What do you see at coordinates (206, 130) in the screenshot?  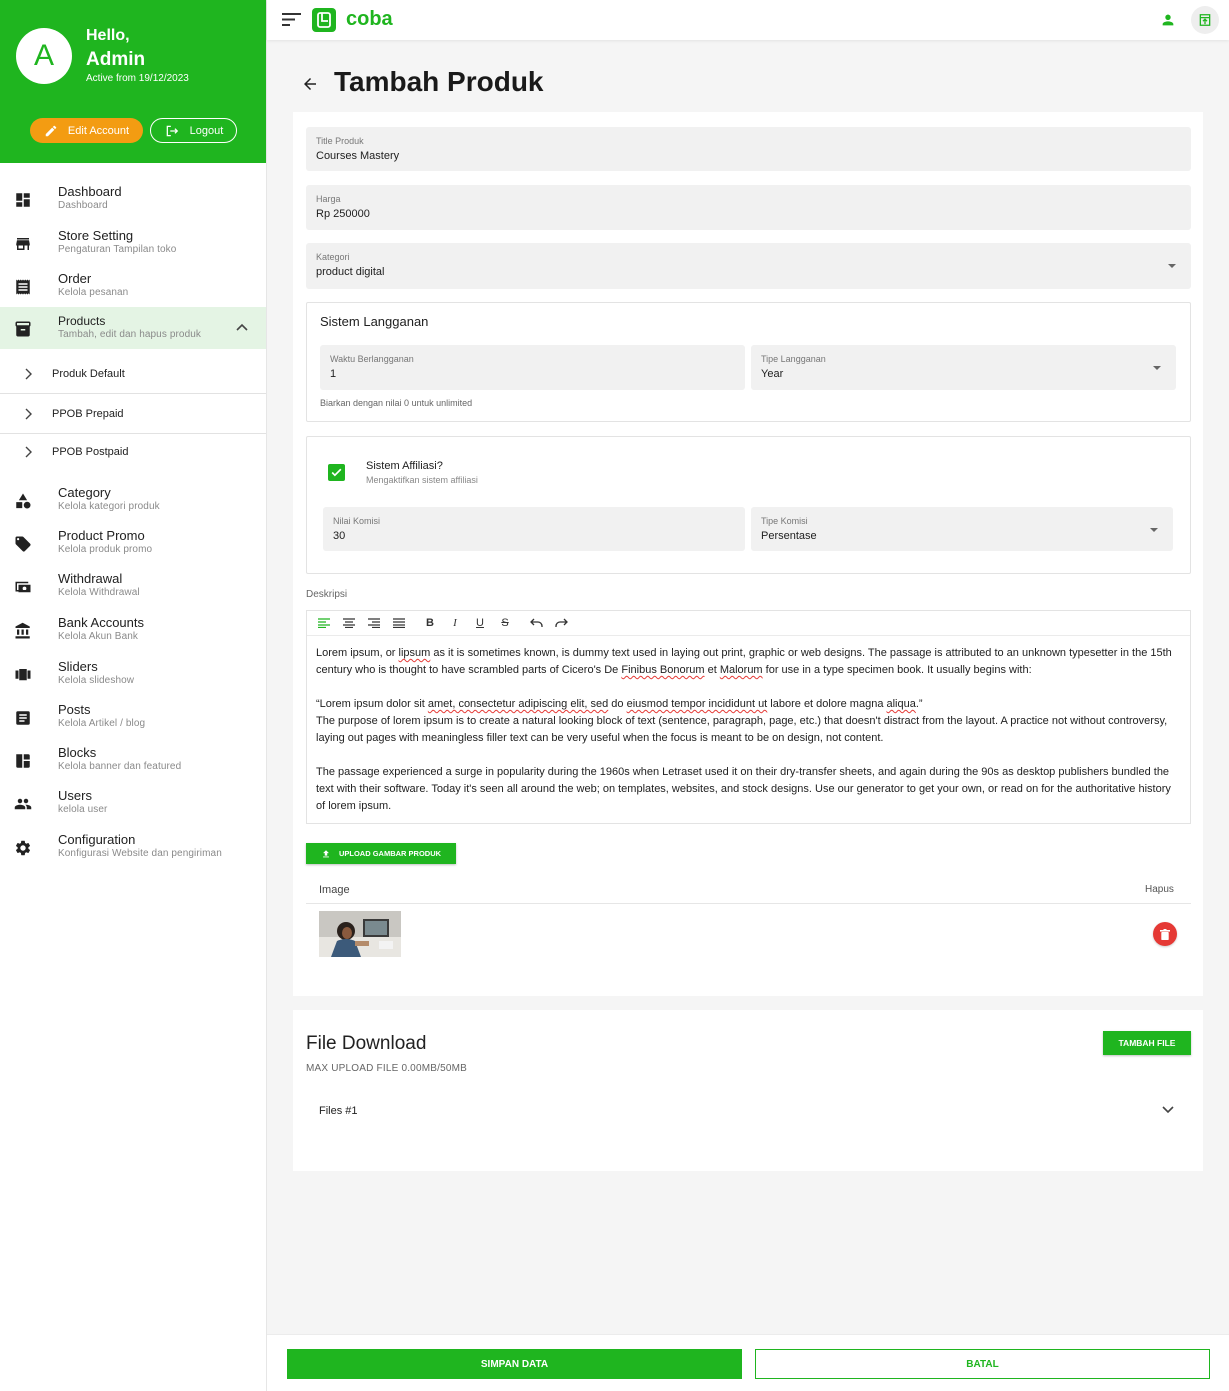 I see `logout-label: Logout` at bounding box center [206, 130].